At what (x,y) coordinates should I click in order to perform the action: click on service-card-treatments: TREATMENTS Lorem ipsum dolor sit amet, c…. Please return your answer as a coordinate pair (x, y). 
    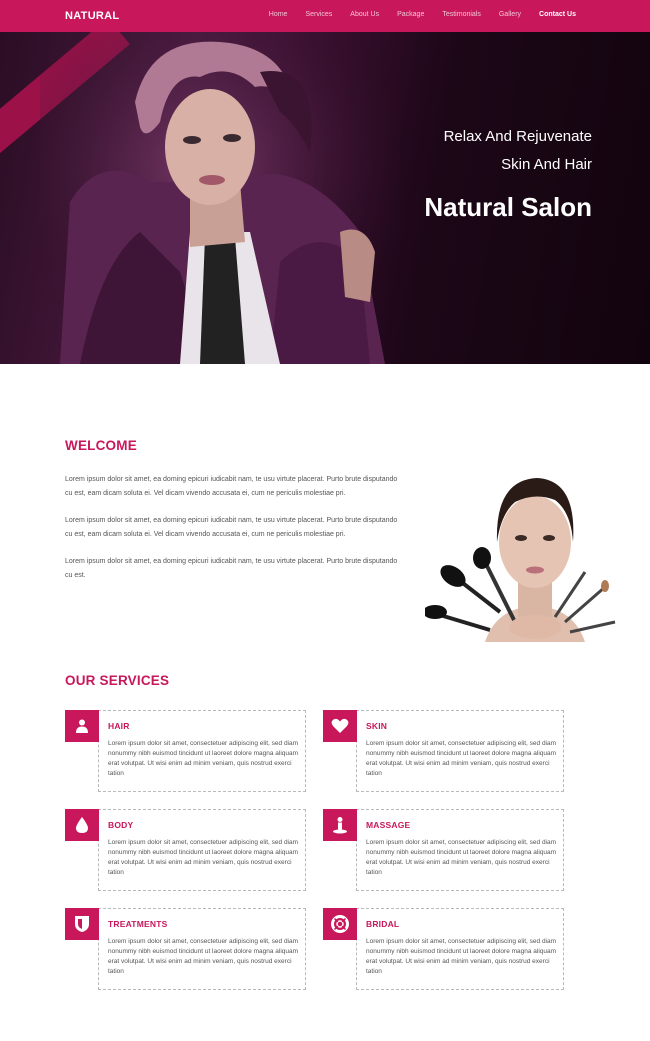
    Looking at the image, I should click on (202, 949).